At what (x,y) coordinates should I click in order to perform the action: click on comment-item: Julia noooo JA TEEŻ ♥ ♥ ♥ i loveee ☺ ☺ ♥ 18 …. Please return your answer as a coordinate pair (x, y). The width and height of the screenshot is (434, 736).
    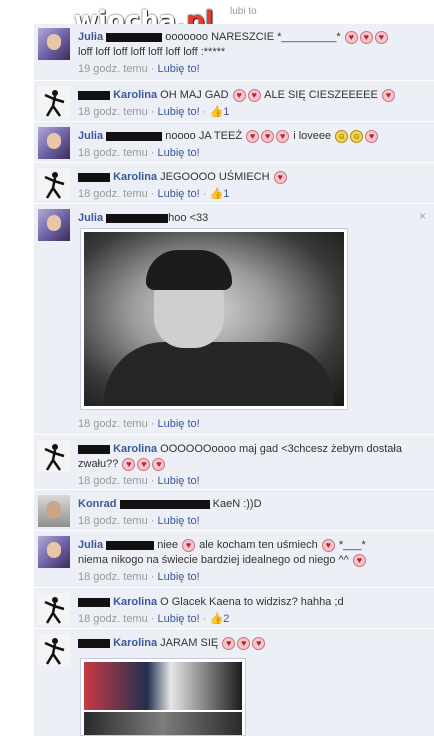
    Looking at the image, I should click on (234, 143).